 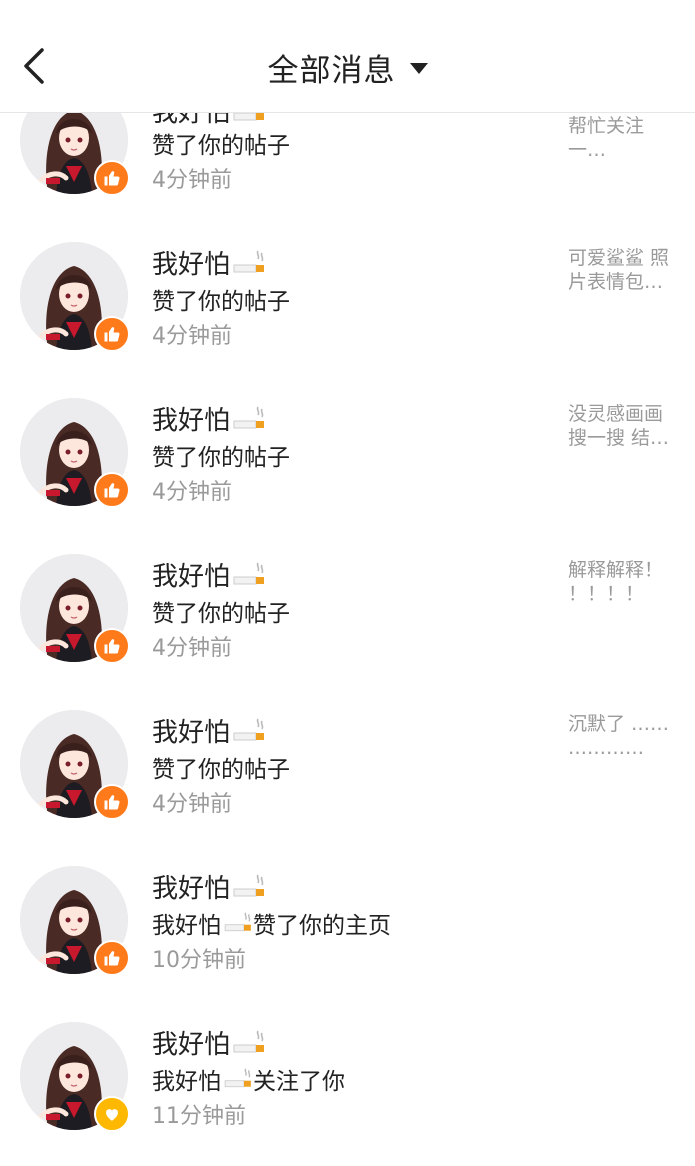 What do you see at coordinates (347, 632) in the screenshot?
I see `list-item: 我好怕 赞了你的帖子 4分钟前 解释解释！！！！！` at bounding box center [347, 632].